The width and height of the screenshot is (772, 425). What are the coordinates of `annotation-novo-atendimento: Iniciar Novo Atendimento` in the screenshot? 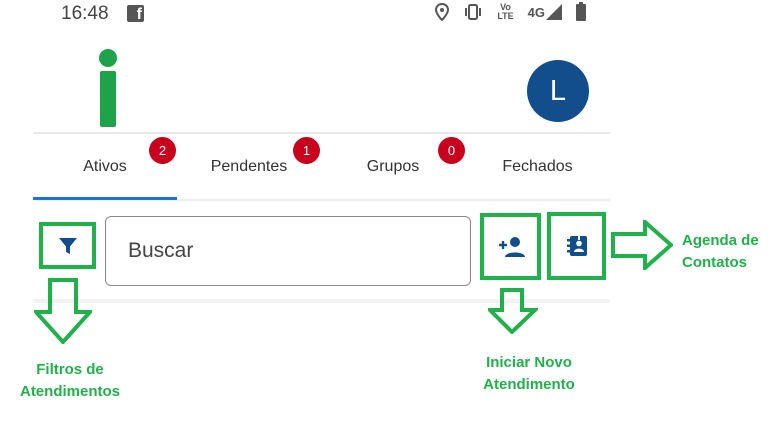 It's located at (529, 373).